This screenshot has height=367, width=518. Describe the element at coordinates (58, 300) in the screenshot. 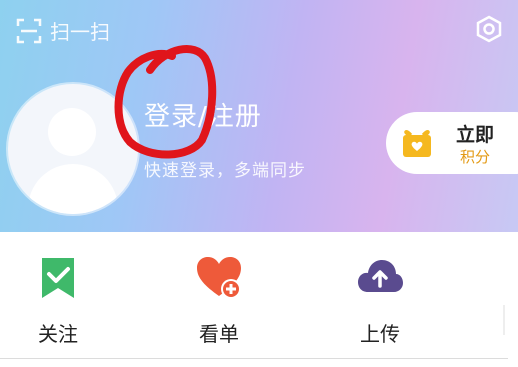

I see `action-follow: 关注` at that location.